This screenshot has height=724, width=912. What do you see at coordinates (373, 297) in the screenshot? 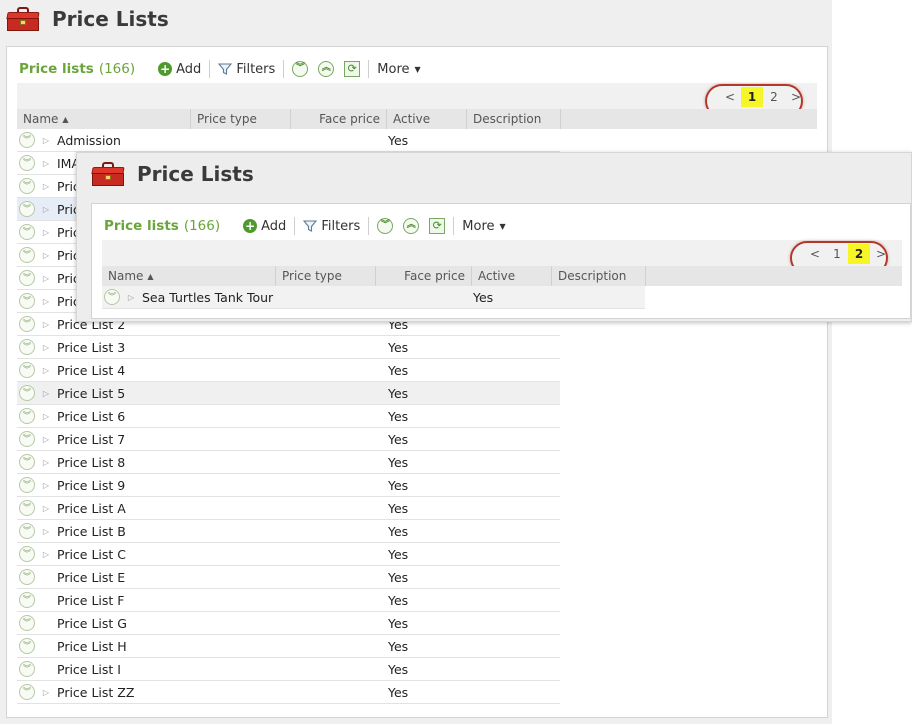
I see `table-row: ︾ ▷ Sea Turtles Tank Tour Yes` at bounding box center [373, 297].